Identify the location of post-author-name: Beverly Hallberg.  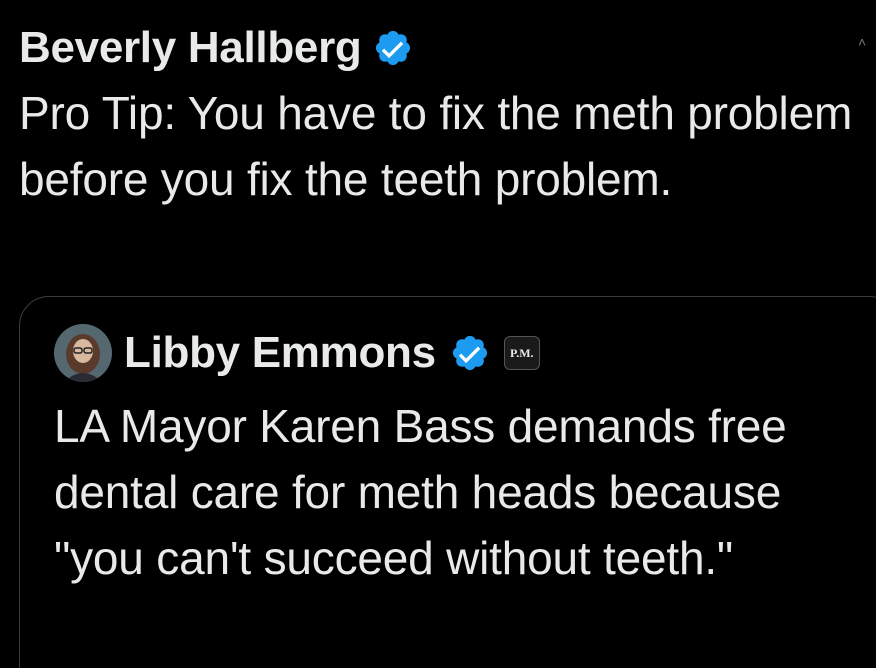
(190, 48).